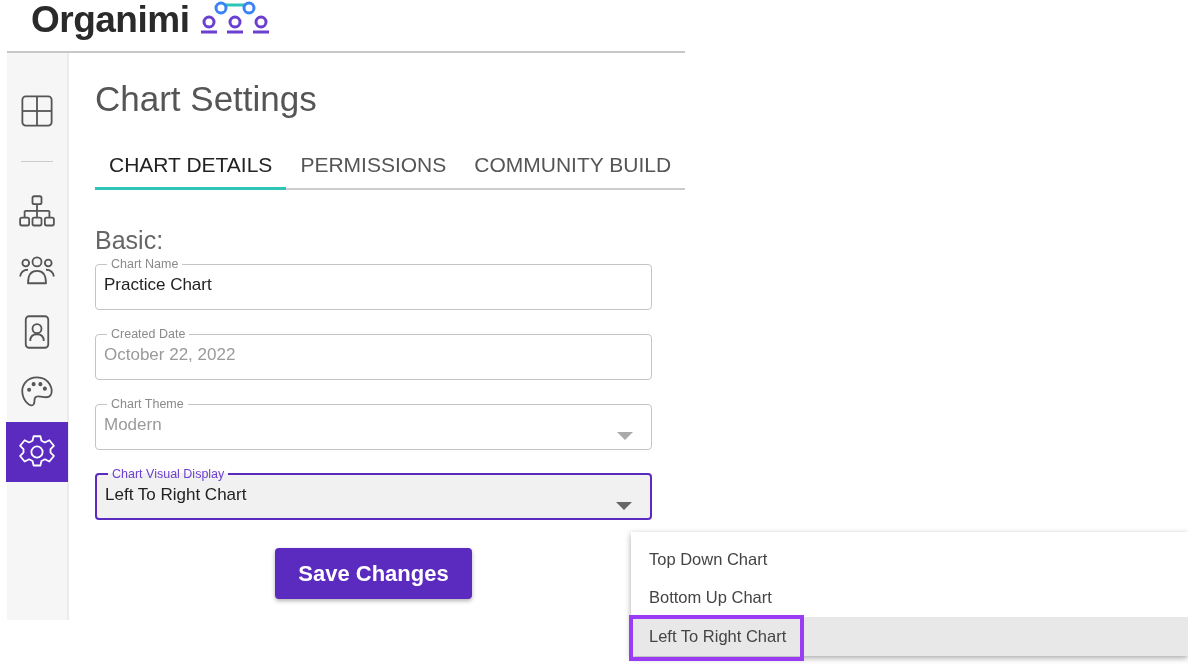 The width and height of the screenshot is (1188, 666). Describe the element at coordinates (145, 264) in the screenshot. I see `field-label: Chart Name` at that location.